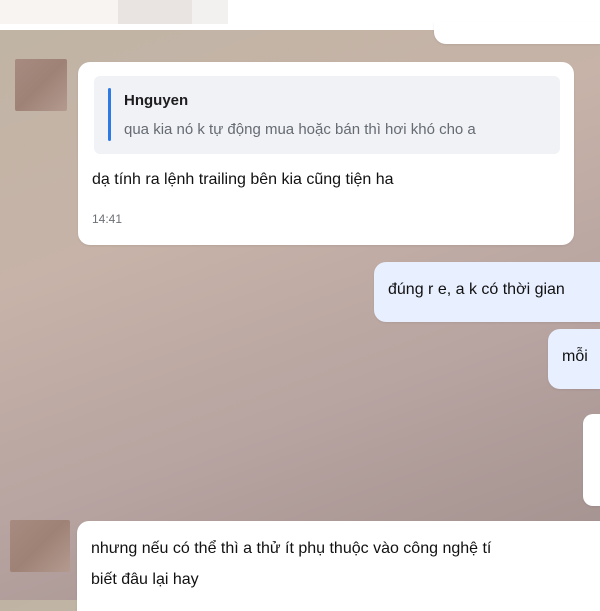 The image size is (600, 611). What do you see at coordinates (575, 356) in the screenshot?
I see `message-text: mỗi` at bounding box center [575, 356].